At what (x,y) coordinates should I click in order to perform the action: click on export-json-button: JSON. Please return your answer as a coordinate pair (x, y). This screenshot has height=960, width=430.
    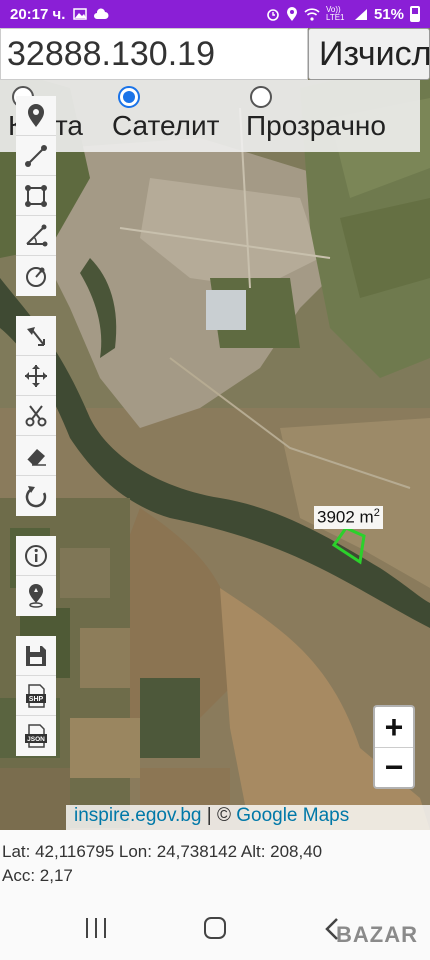
    Looking at the image, I should click on (36, 736).